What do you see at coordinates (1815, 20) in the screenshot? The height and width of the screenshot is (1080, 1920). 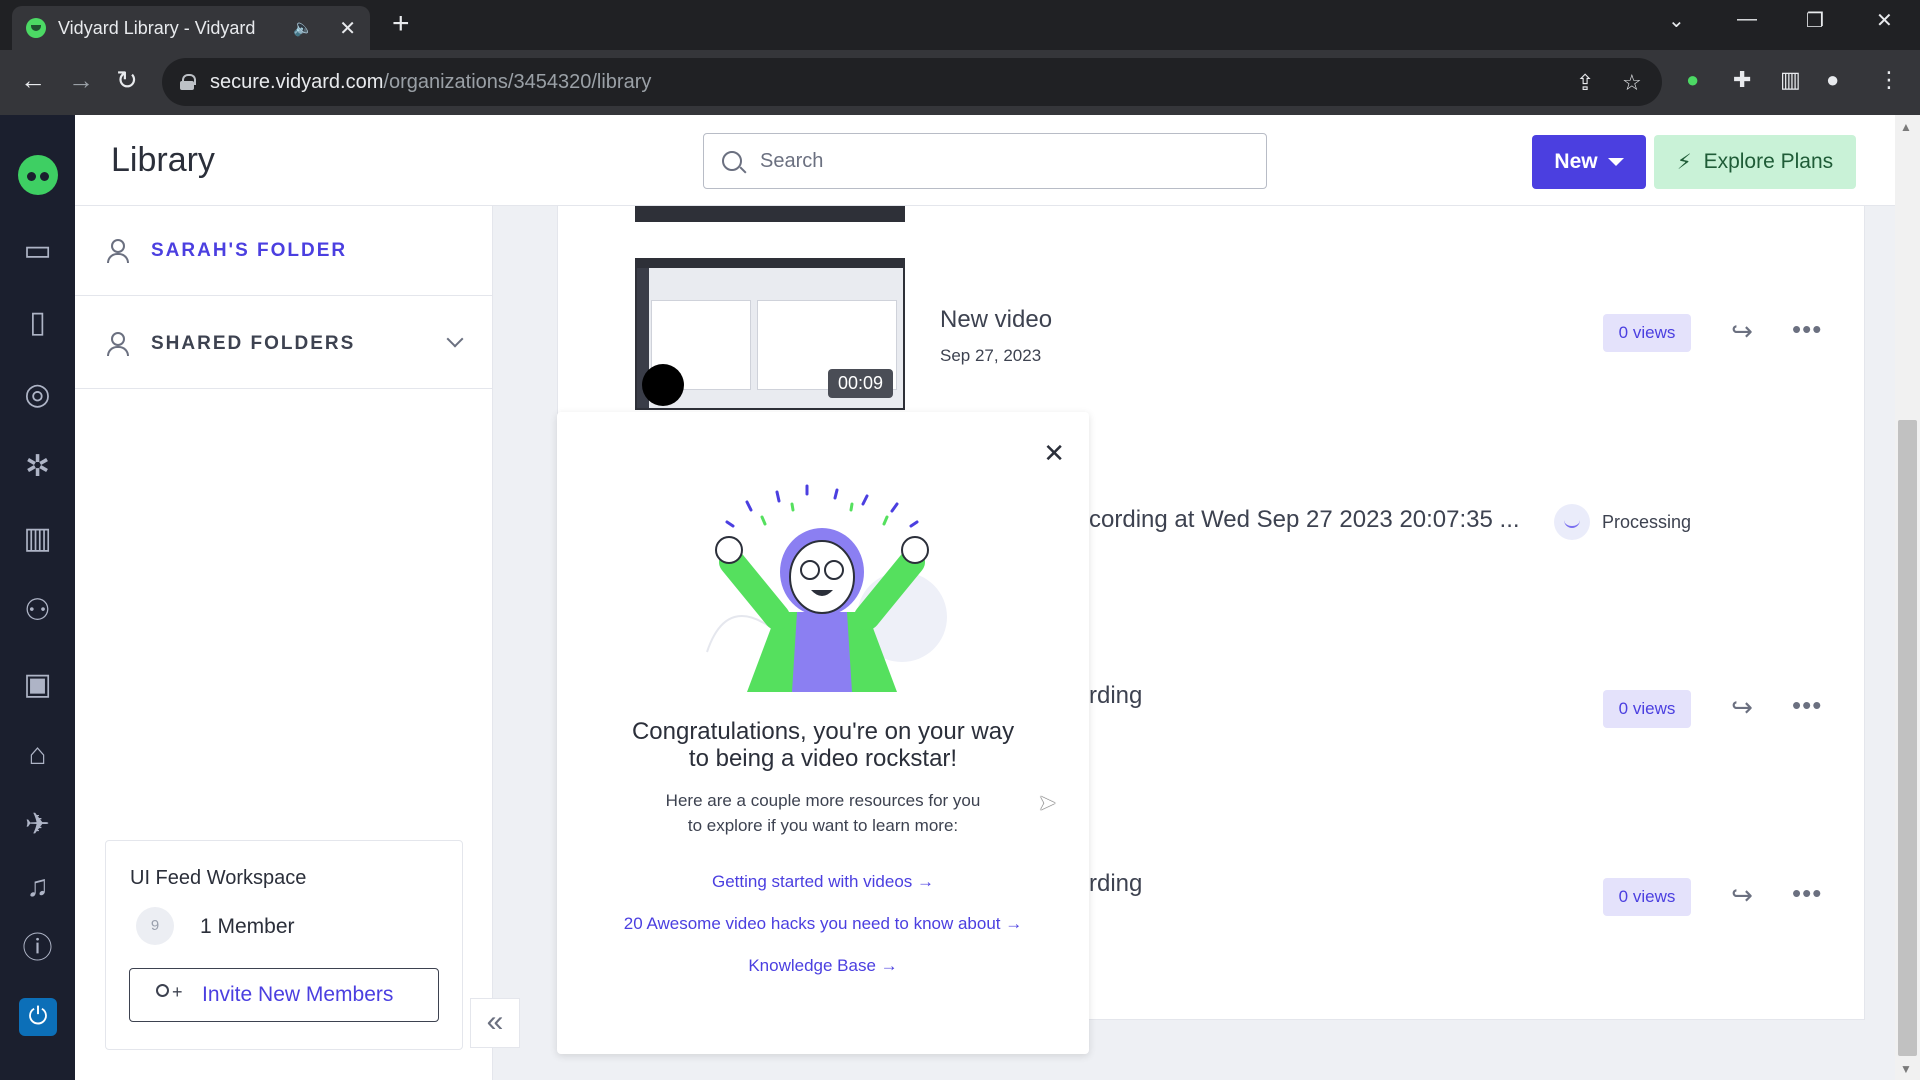 I see `restore-icon: ❐` at bounding box center [1815, 20].